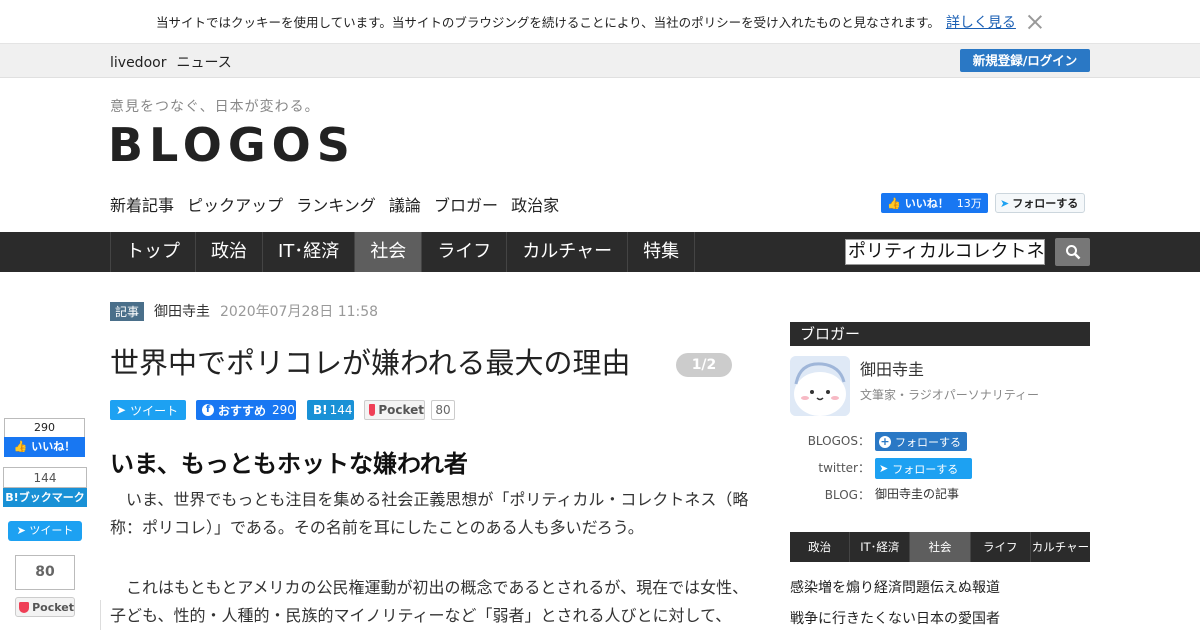 Image resolution: width=1200 pixels, height=630 pixels. I want to click on floating-fb-like-button: 👍 いいね！, so click(44, 447).